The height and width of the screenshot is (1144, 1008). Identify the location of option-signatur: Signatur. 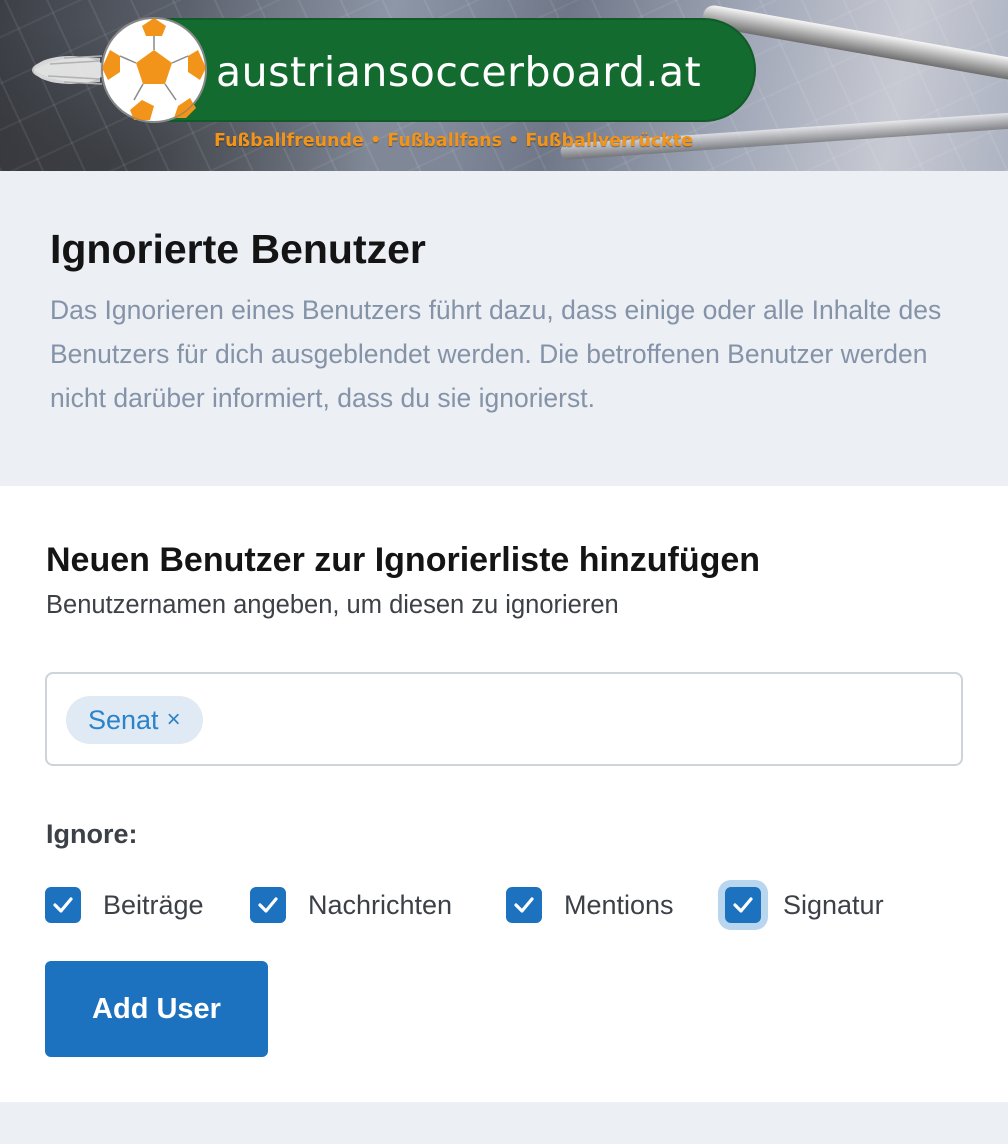
(804, 905).